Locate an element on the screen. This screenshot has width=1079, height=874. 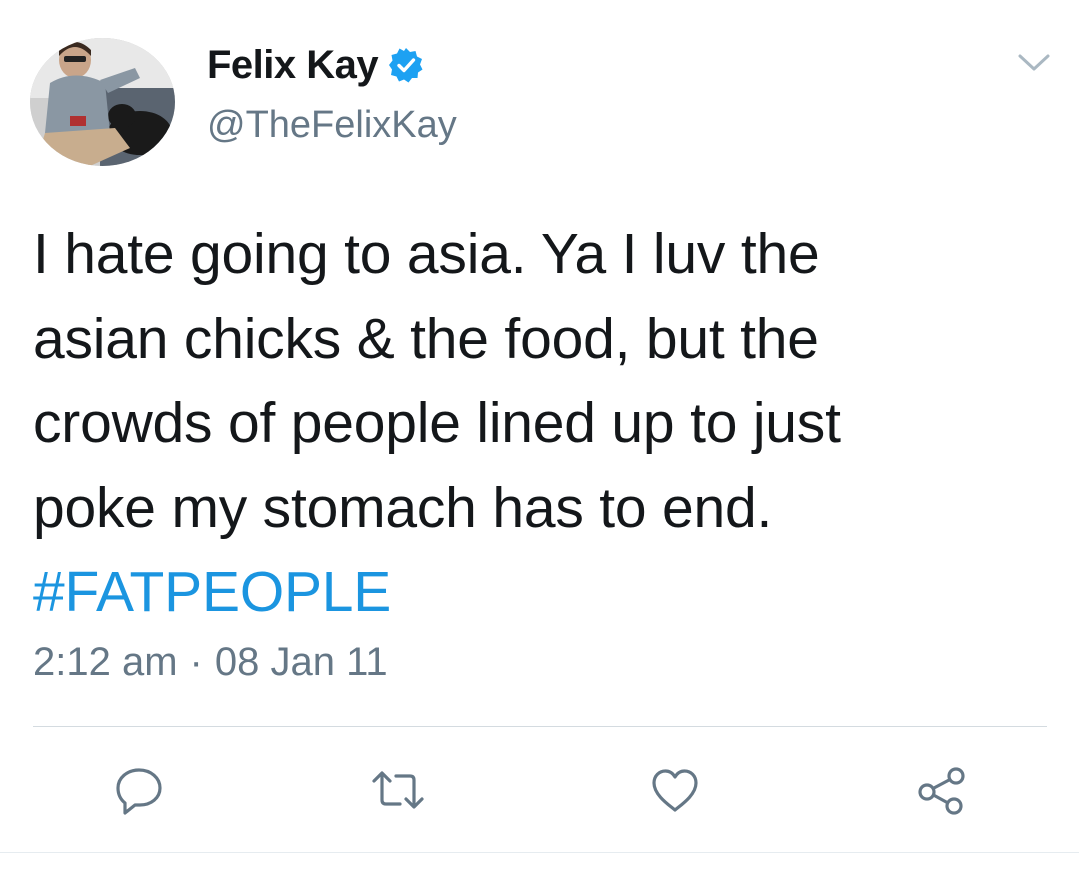
avatar is located at coordinates (102, 102).